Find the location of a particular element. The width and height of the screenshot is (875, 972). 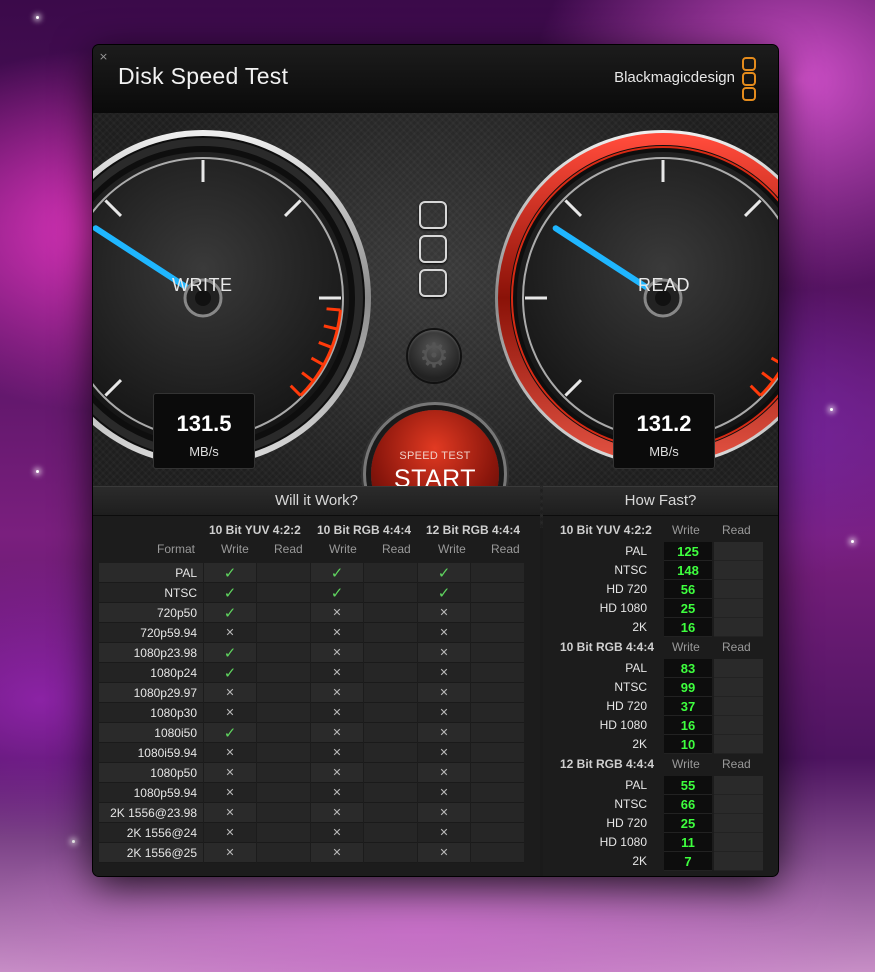

speed-row: HD 1080 16 is located at coordinates (660, 725).